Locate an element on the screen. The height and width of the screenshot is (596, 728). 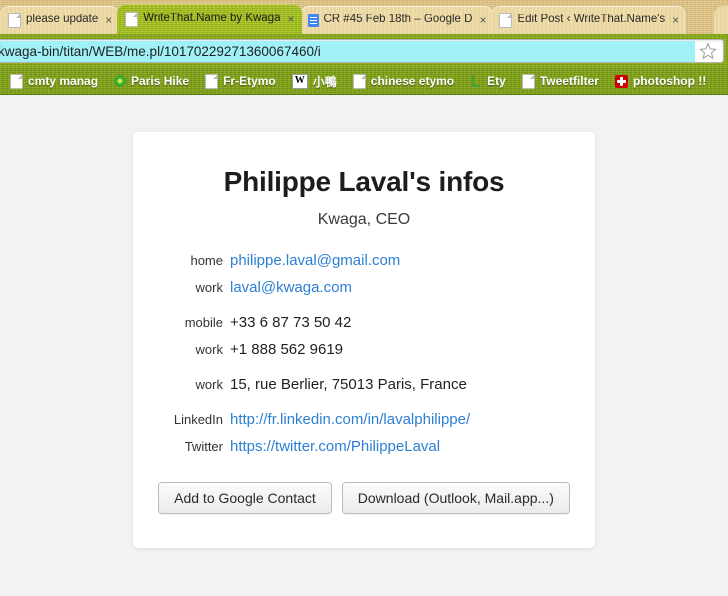
field-label: home is located at coordinates (206, 260).